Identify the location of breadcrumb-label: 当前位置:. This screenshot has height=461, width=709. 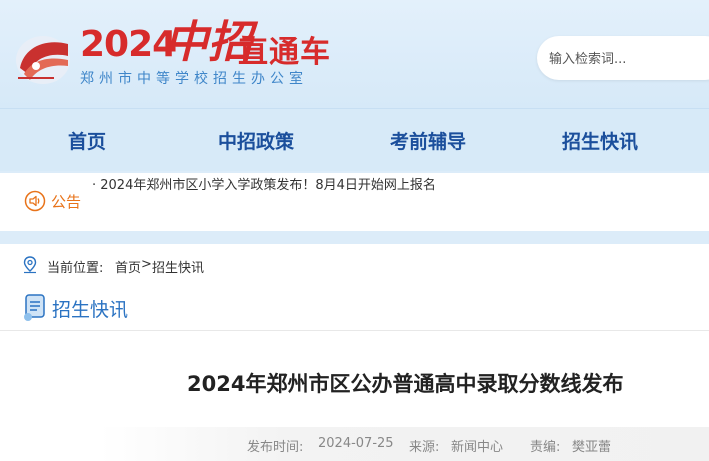
(75, 268).